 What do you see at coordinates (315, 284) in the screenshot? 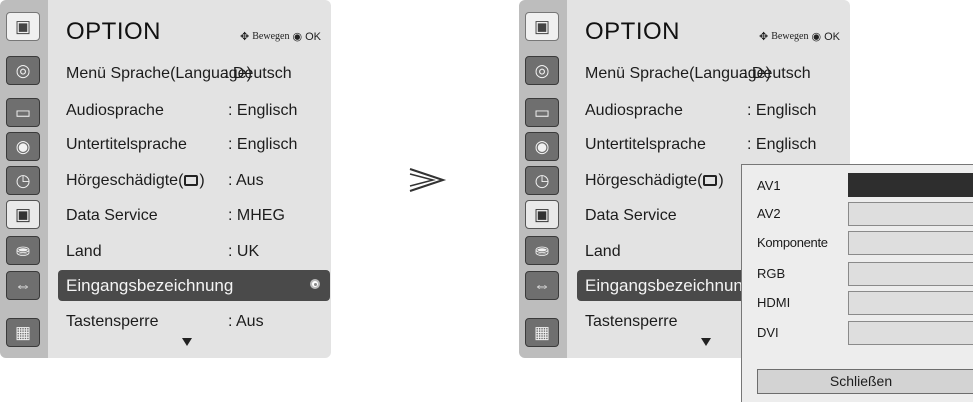
I see `enter-icon` at bounding box center [315, 284].